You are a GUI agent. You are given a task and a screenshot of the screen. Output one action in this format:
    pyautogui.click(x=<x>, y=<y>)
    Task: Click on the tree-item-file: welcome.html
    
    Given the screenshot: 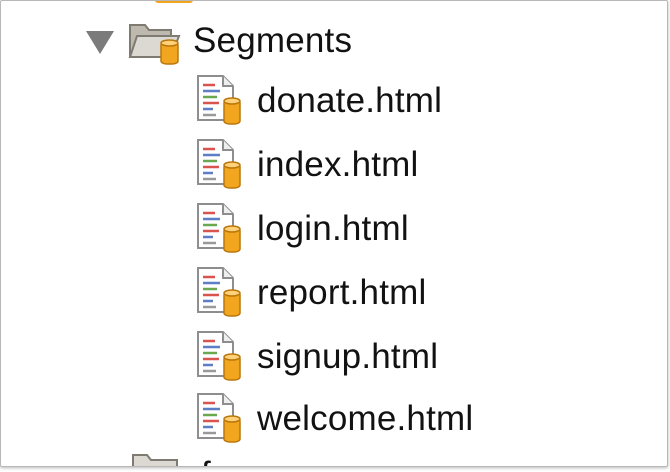 What is the action you would take?
    pyautogui.click(x=334, y=419)
    